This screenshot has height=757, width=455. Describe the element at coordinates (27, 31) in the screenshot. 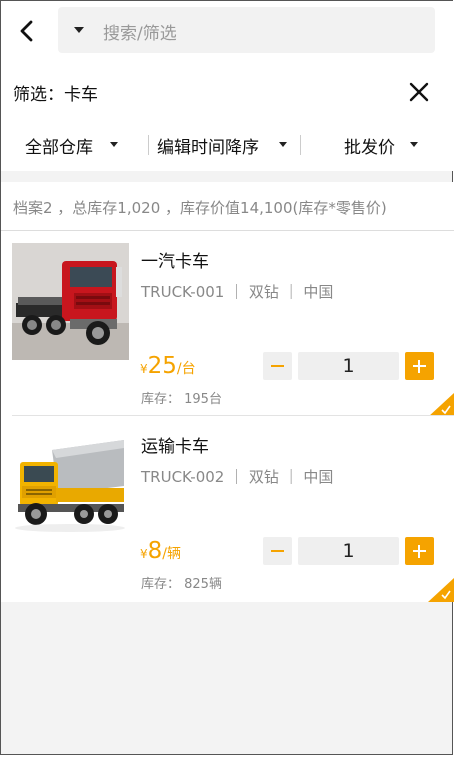

I see `back-arrow-icon` at that location.